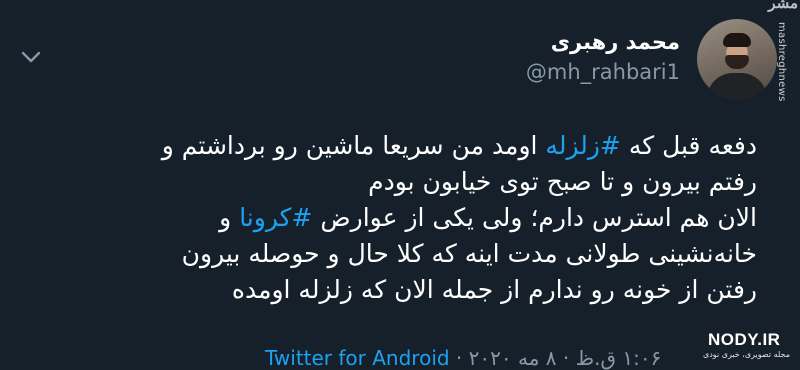  I want to click on watermark-title: NODY.IR, so click(744, 339).